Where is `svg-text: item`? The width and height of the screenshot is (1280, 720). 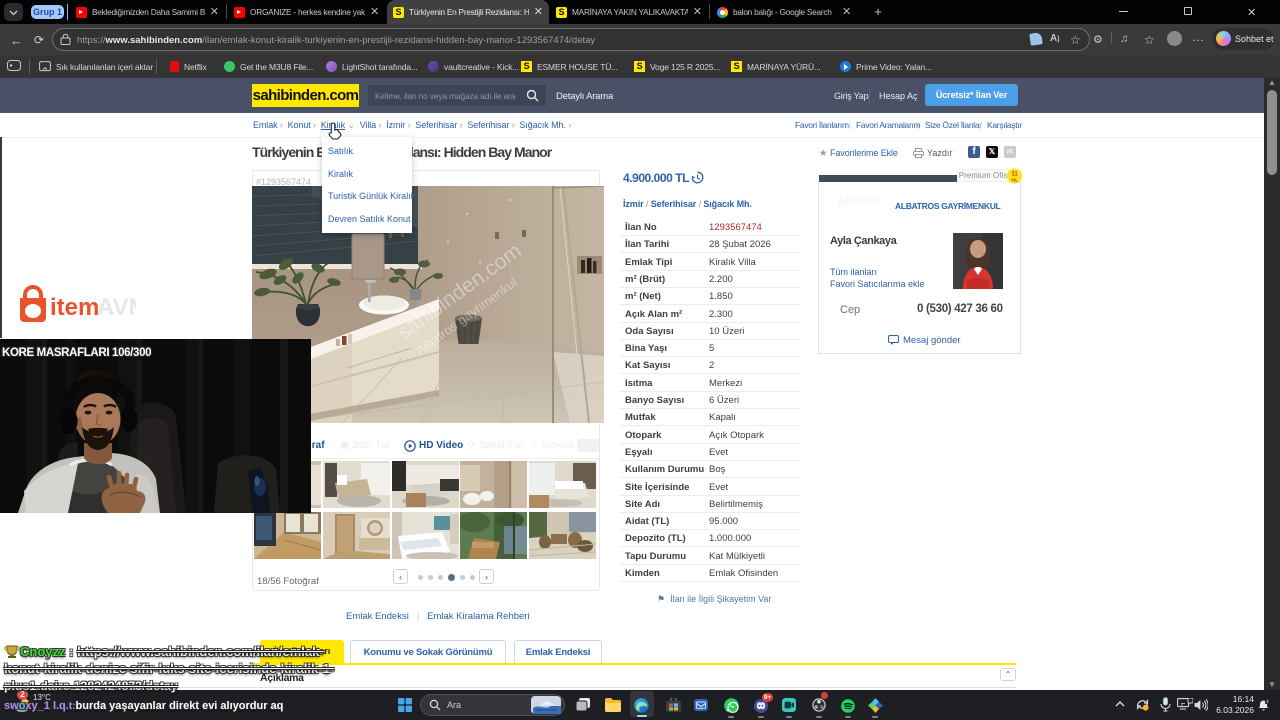
svg-text: item is located at coordinates (74, 307).